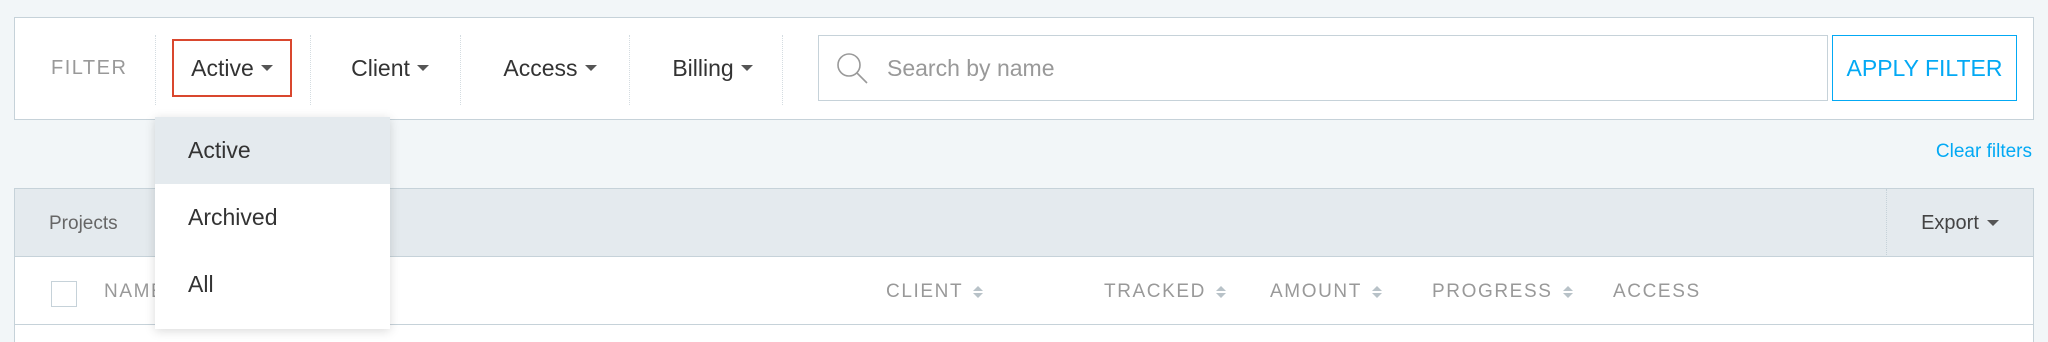 Image resolution: width=2048 pixels, height=342 pixels. I want to click on client-filter-button: Client, so click(390, 68).